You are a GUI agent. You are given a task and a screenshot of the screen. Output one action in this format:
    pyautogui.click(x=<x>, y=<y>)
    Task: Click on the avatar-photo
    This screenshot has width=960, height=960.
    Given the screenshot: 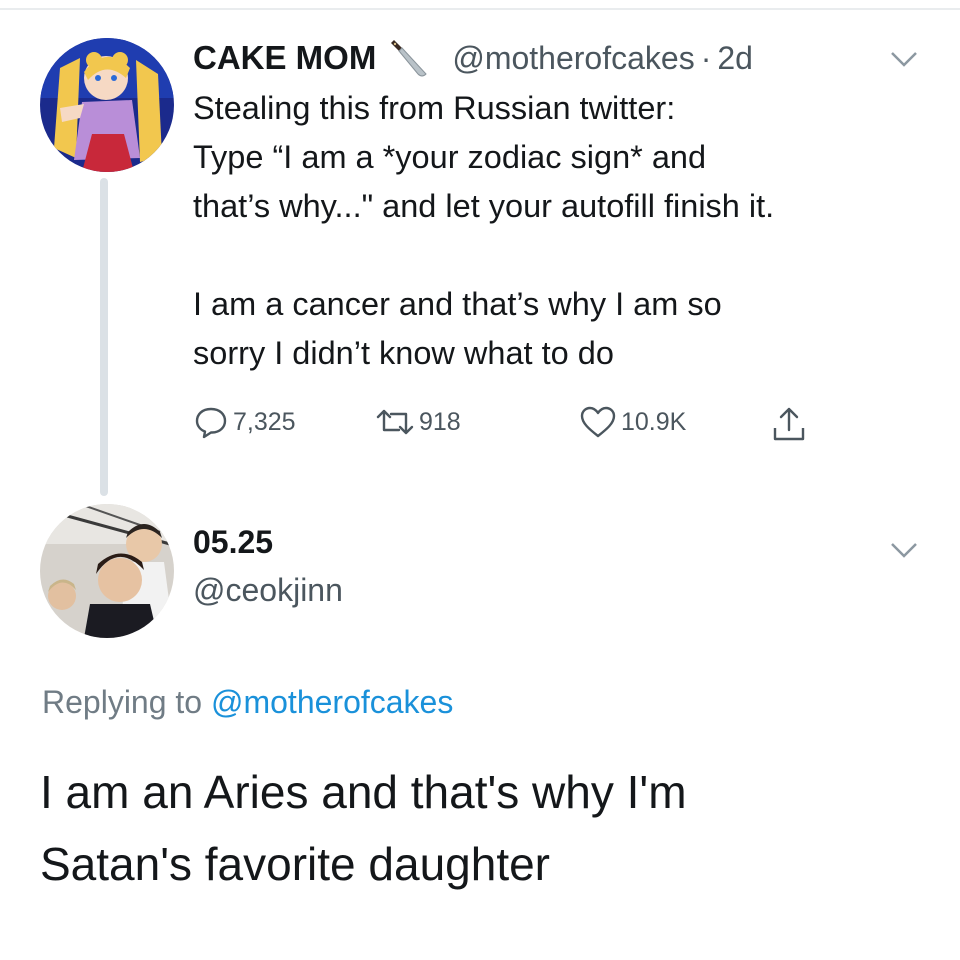 What is the action you would take?
    pyautogui.click(x=107, y=571)
    